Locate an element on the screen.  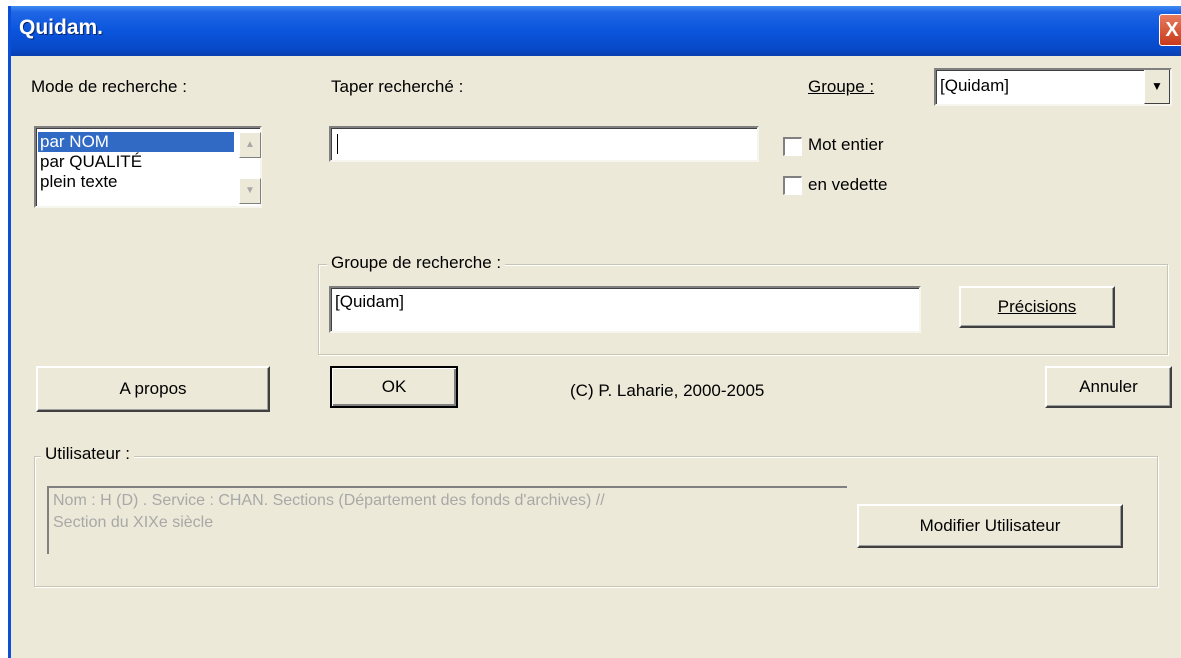
mot-entier-label: Mot entier is located at coordinates (846, 144).